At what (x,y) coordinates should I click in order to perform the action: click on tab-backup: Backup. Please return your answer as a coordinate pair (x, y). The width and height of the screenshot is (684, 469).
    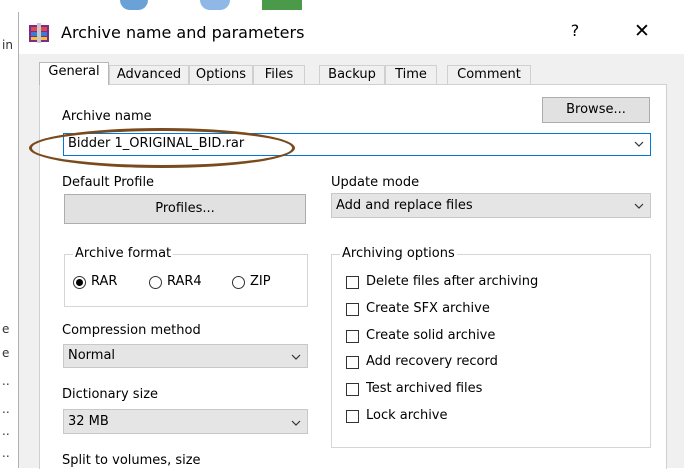
    Looking at the image, I should click on (352, 74).